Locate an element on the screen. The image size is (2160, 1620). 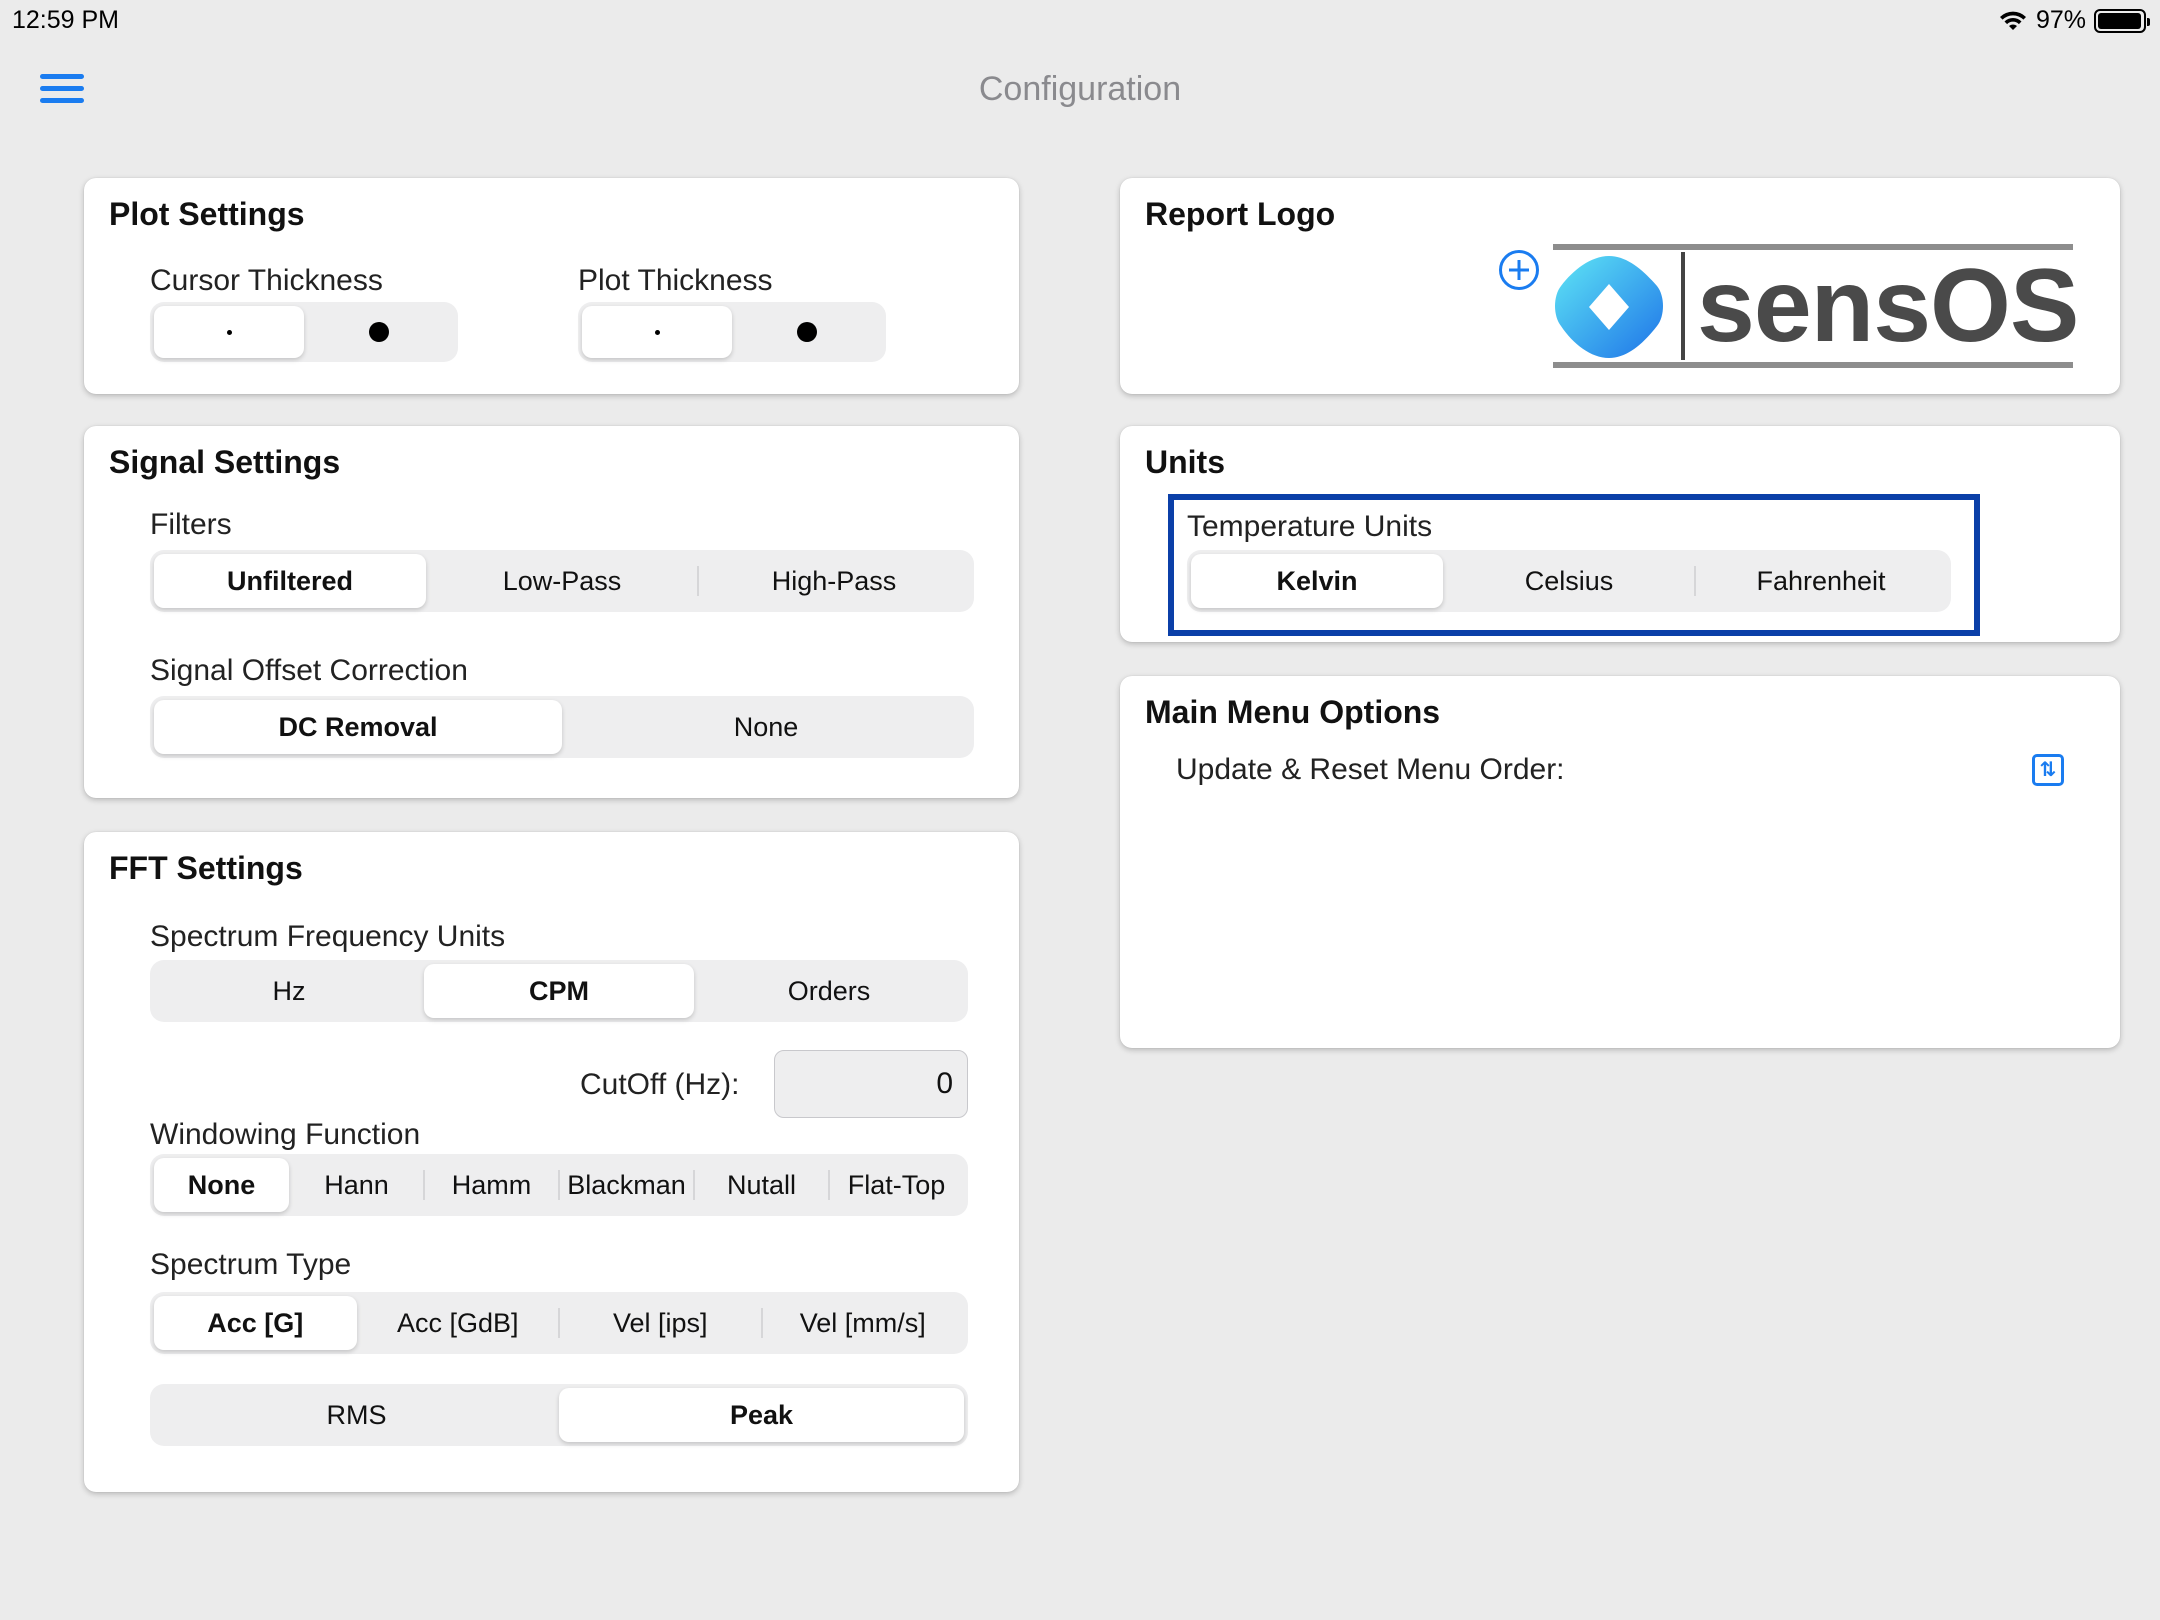
status-bar: 12:59 PM 97% is located at coordinates (1080, 20).